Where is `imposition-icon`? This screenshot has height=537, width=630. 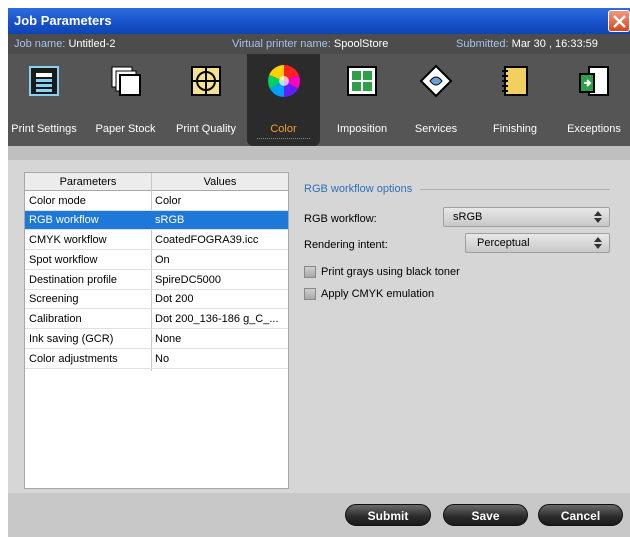
imposition-icon is located at coordinates (362, 81).